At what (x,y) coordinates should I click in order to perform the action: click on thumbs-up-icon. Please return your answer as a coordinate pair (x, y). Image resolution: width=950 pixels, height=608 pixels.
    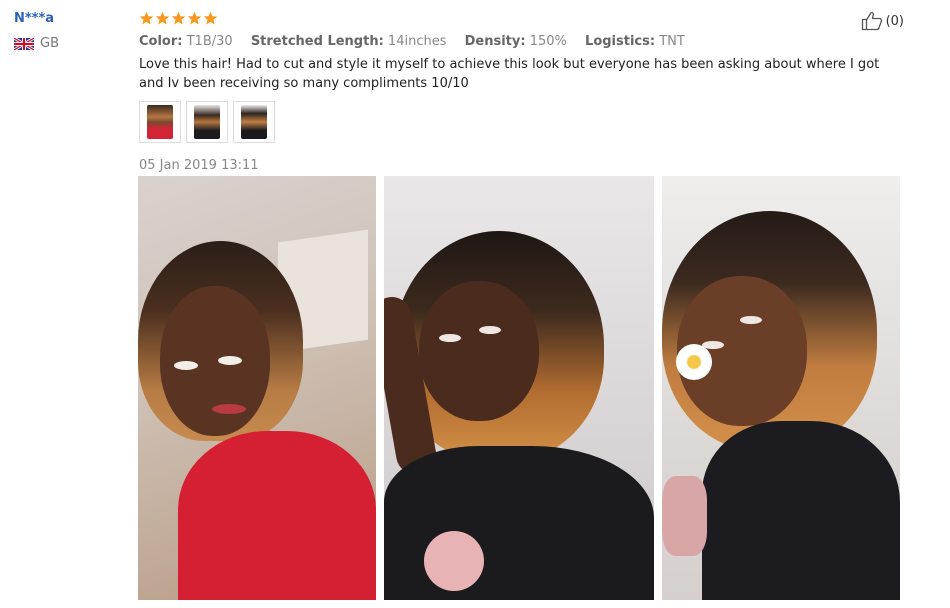
    Looking at the image, I should click on (871, 21).